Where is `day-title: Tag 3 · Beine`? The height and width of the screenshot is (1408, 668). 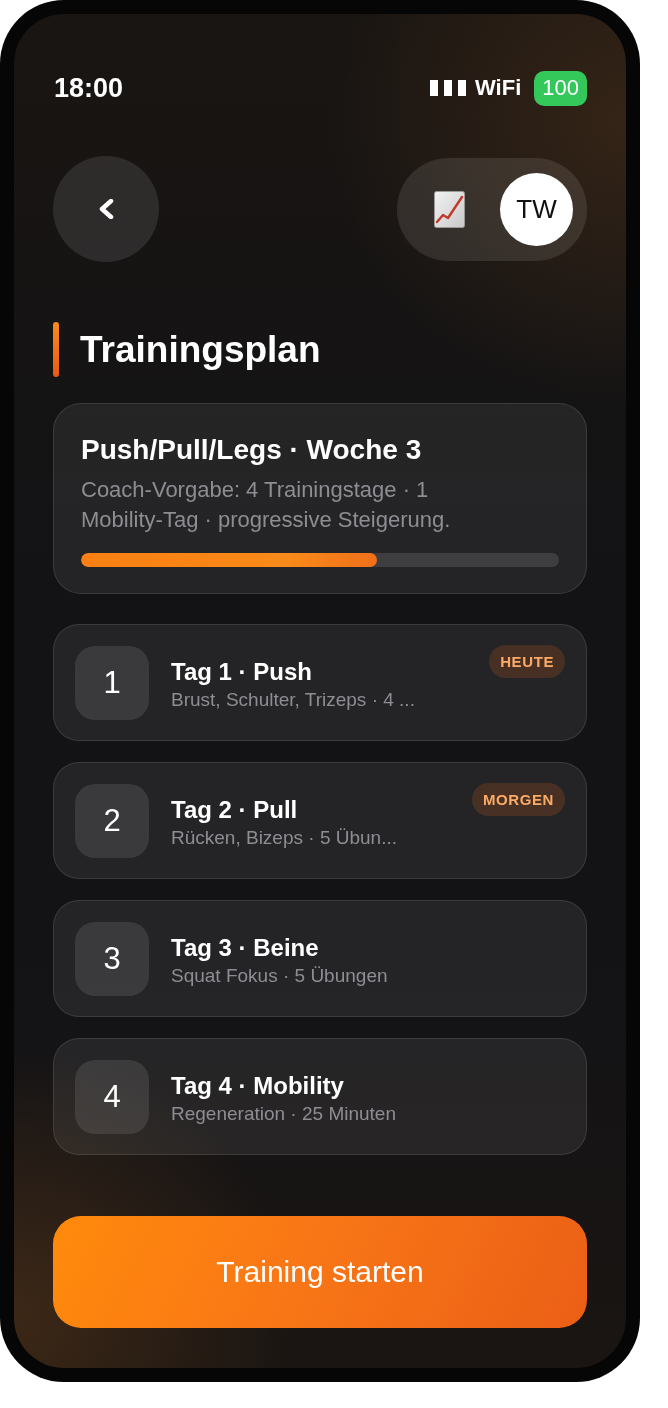
day-title: Tag 3 · Beine is located at coordinates (245, 947).